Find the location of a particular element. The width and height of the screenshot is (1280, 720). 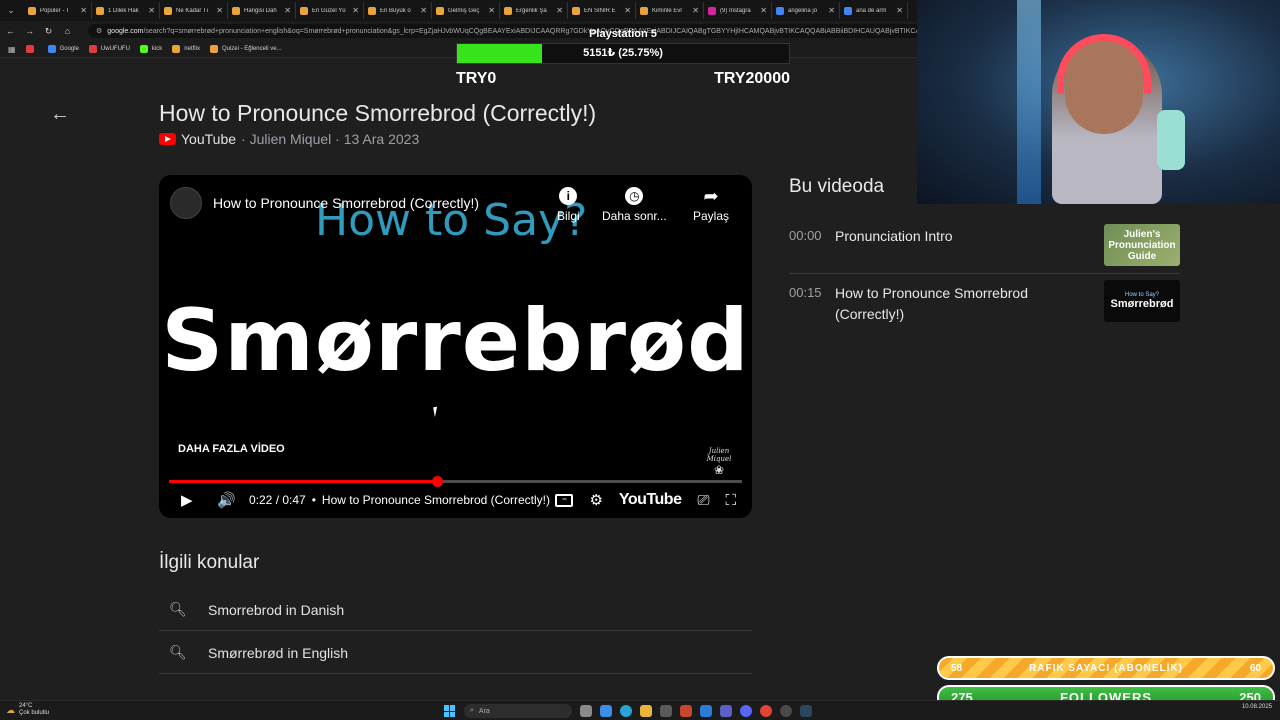

related-item: 🔍︎ Smorrebrod in Danish is located at coordinates (455, 610).